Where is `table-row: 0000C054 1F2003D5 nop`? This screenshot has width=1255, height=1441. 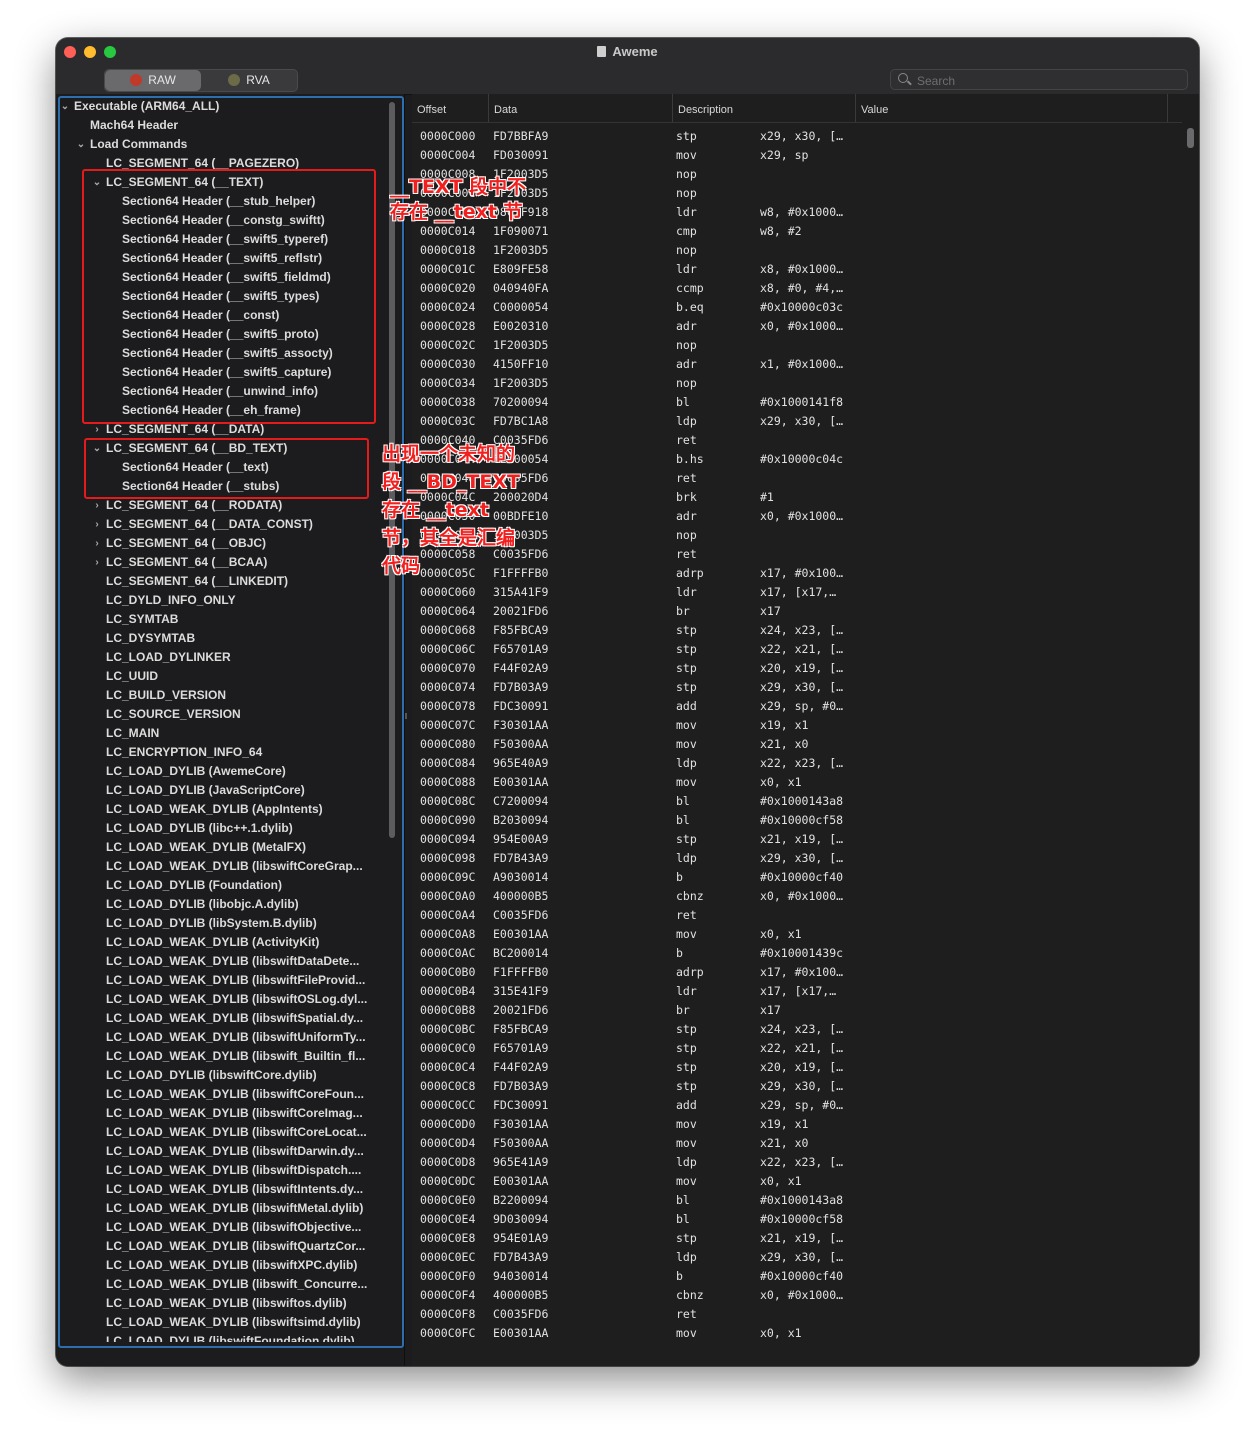
table-row: 0000C054 1F2003D5 nop is located at coordinates (797, 535).